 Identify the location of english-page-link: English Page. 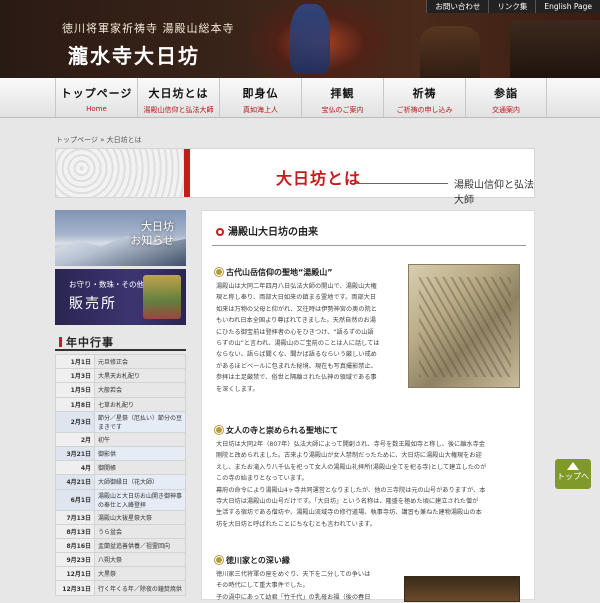
(567, 6).